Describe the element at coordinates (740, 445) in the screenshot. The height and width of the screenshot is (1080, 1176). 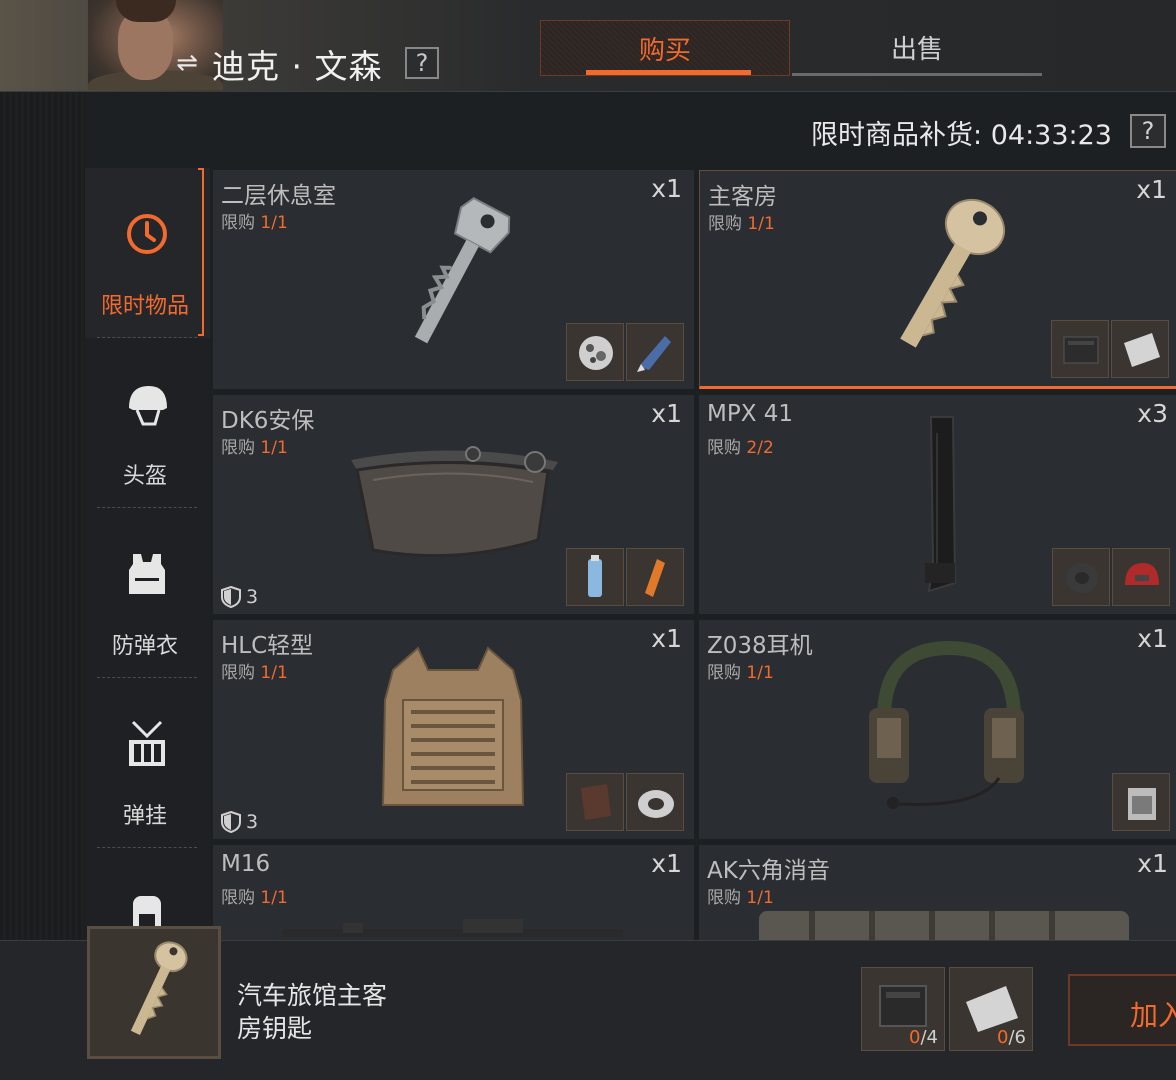
I see `item-limit: 限购 2/2` at that location.